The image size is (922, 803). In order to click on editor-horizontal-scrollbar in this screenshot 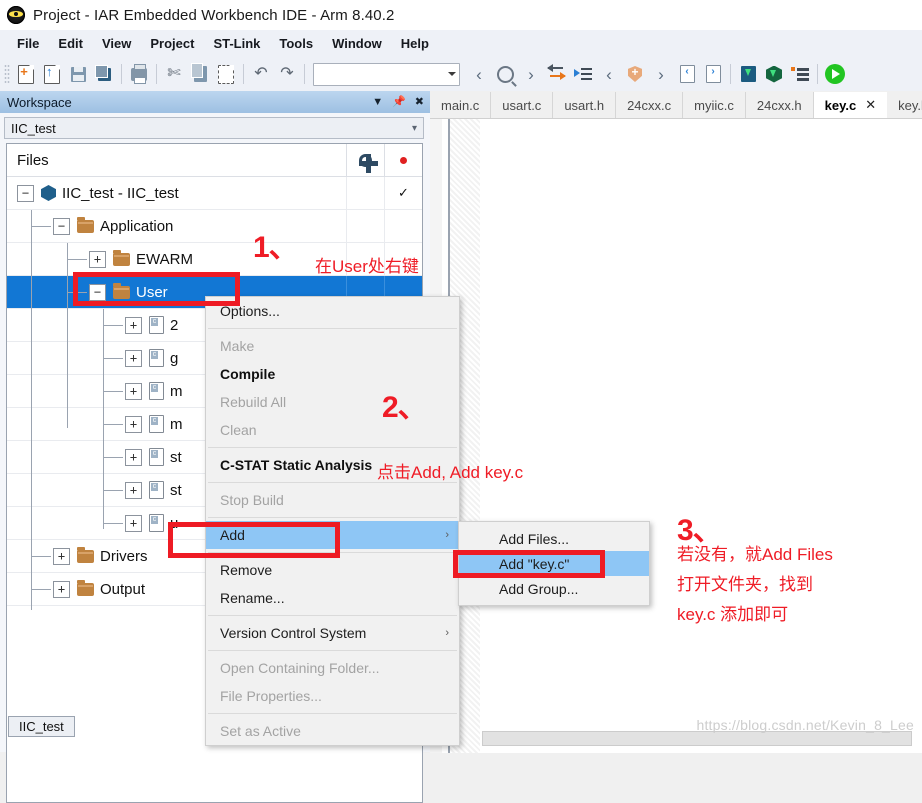, I will do `click(697, 738)`.